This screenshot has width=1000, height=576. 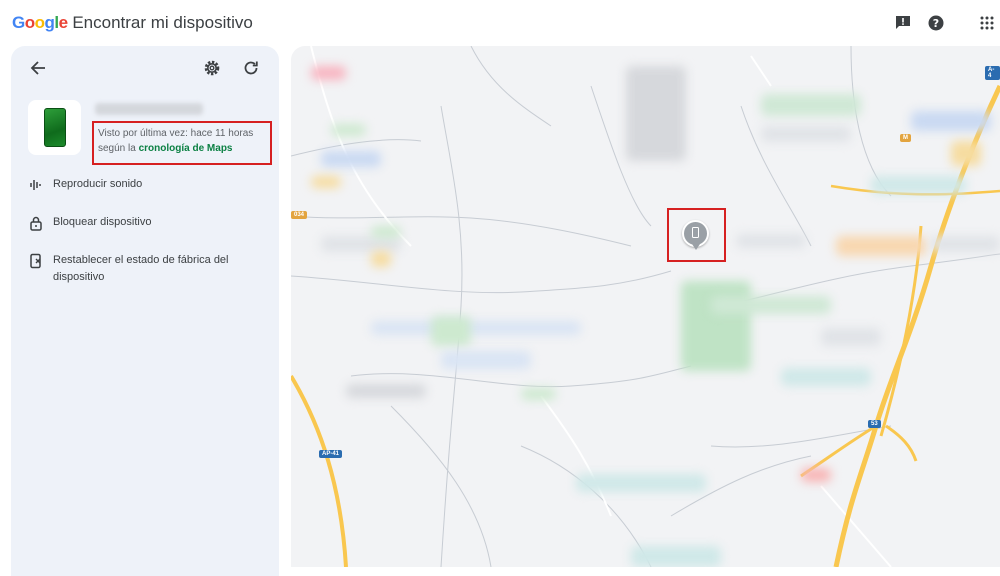 I want to click on app-title: Google Encontrar mi dispositivo, so click(x=132, y=23).